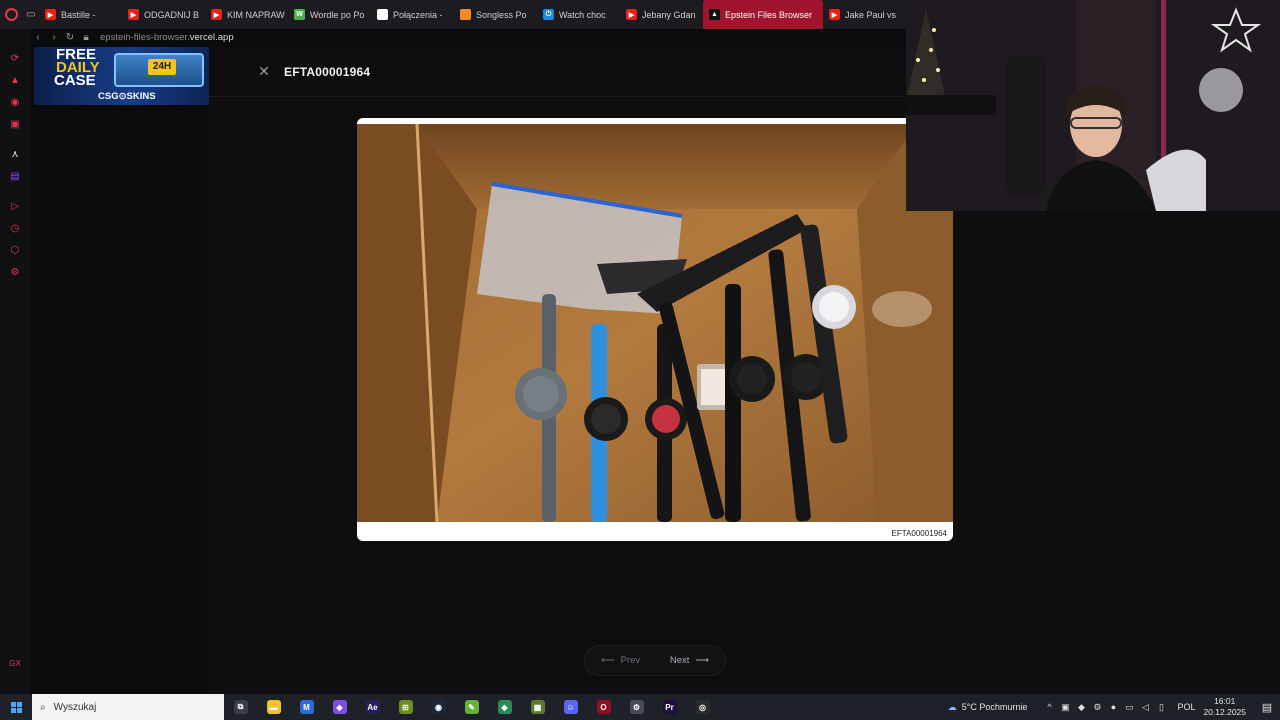 This screenshot has height=720, width=1280. What do you see at coordinates (167, 37) in the screenshot?
I see `url-field: epstein-files-browser.vercel.app` at bounding box center [167, 37].